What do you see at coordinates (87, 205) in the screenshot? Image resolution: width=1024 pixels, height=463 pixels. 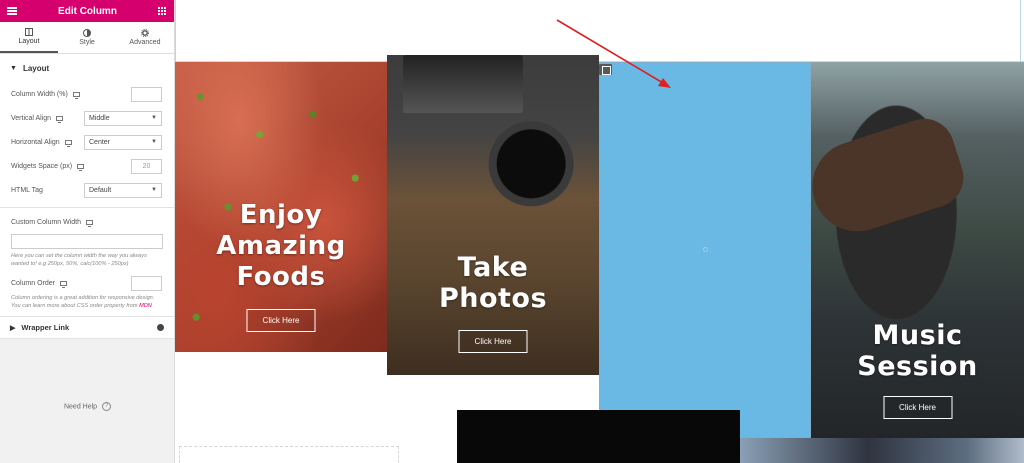 I see `divider` at bounding box center [87, 205].